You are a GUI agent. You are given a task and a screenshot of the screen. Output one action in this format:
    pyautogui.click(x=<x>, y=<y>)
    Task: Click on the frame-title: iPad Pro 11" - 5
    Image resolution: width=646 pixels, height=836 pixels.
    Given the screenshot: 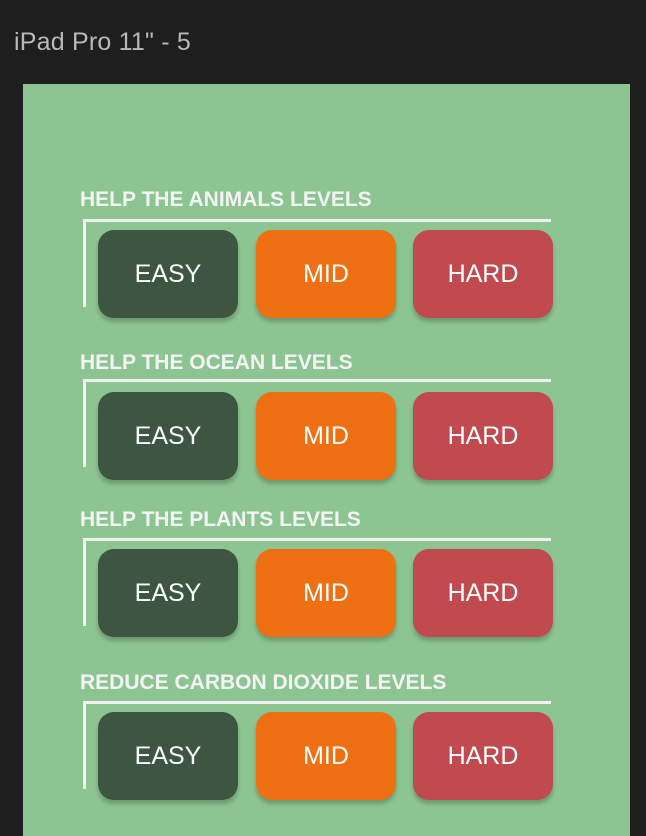 What is the action you would take?
    pyautogui.click(x=102, y=42)
    